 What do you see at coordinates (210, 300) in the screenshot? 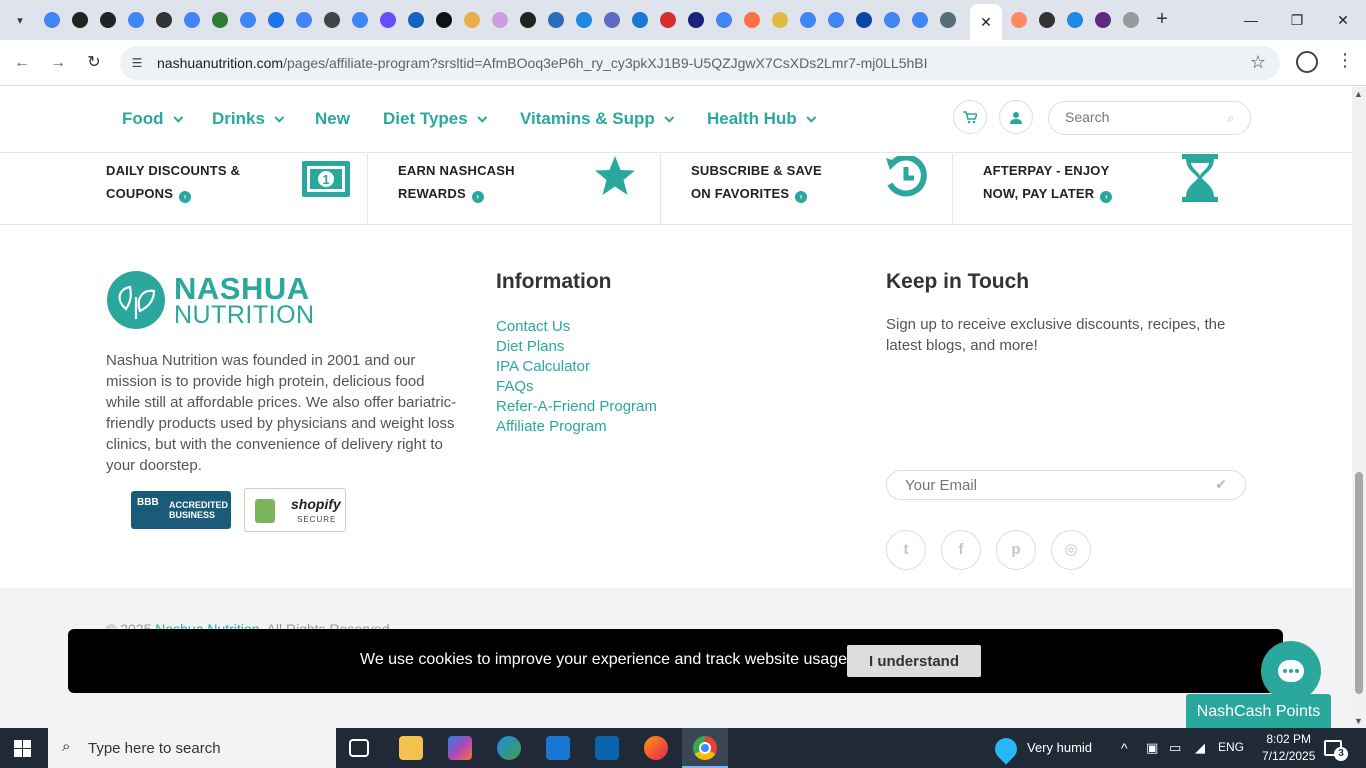
I see `nashua-logo: NASHUA NUTRITION` at bounding box center [210, 300].